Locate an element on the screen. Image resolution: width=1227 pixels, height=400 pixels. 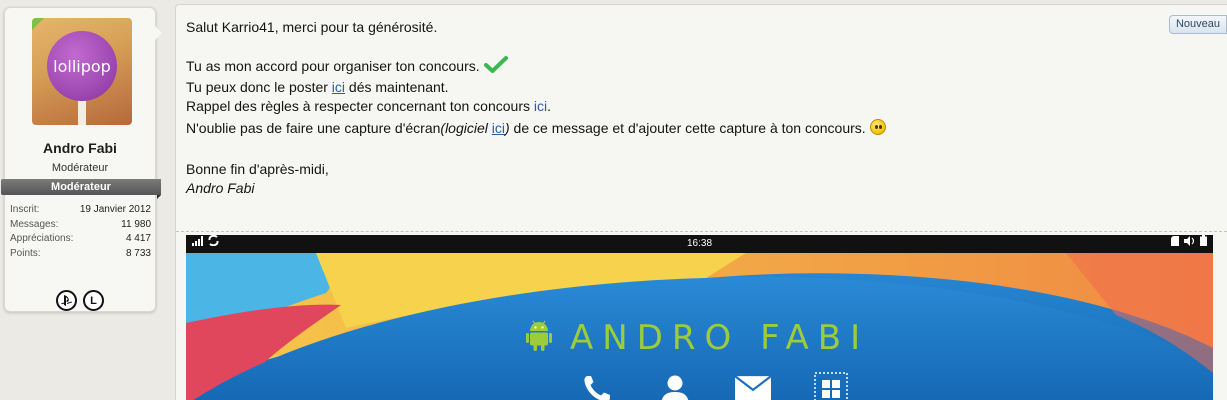
lollipop-candy: lollipop is located at coordinates (82, 66).